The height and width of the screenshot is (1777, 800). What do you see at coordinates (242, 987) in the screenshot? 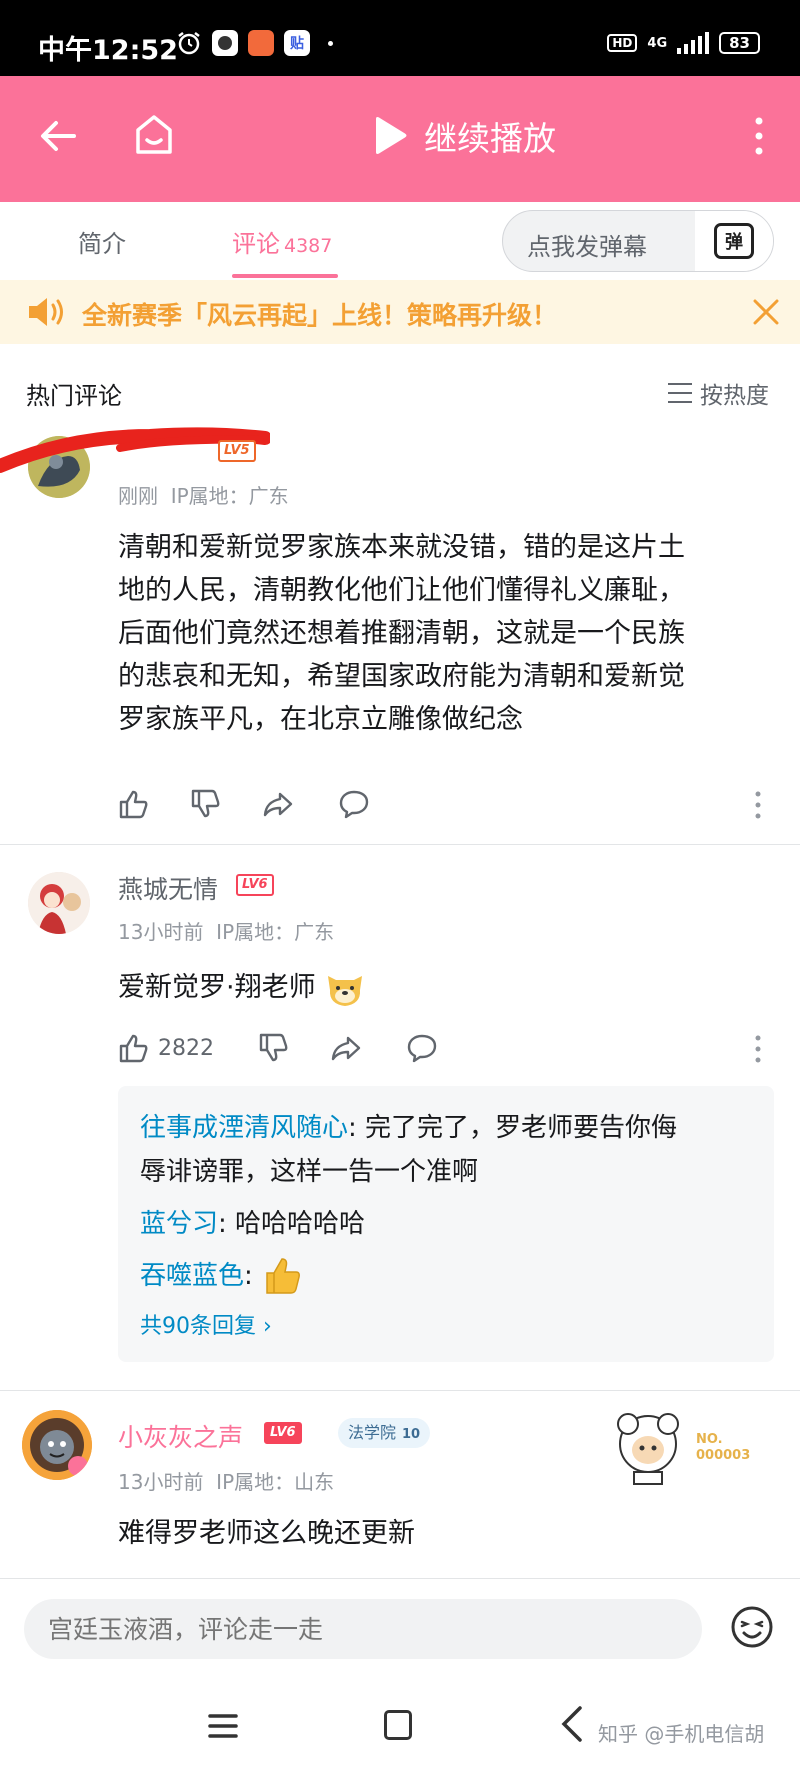
I see `comment-text: 爱新觉罗·翔老师` at bounding box center [242, 987].